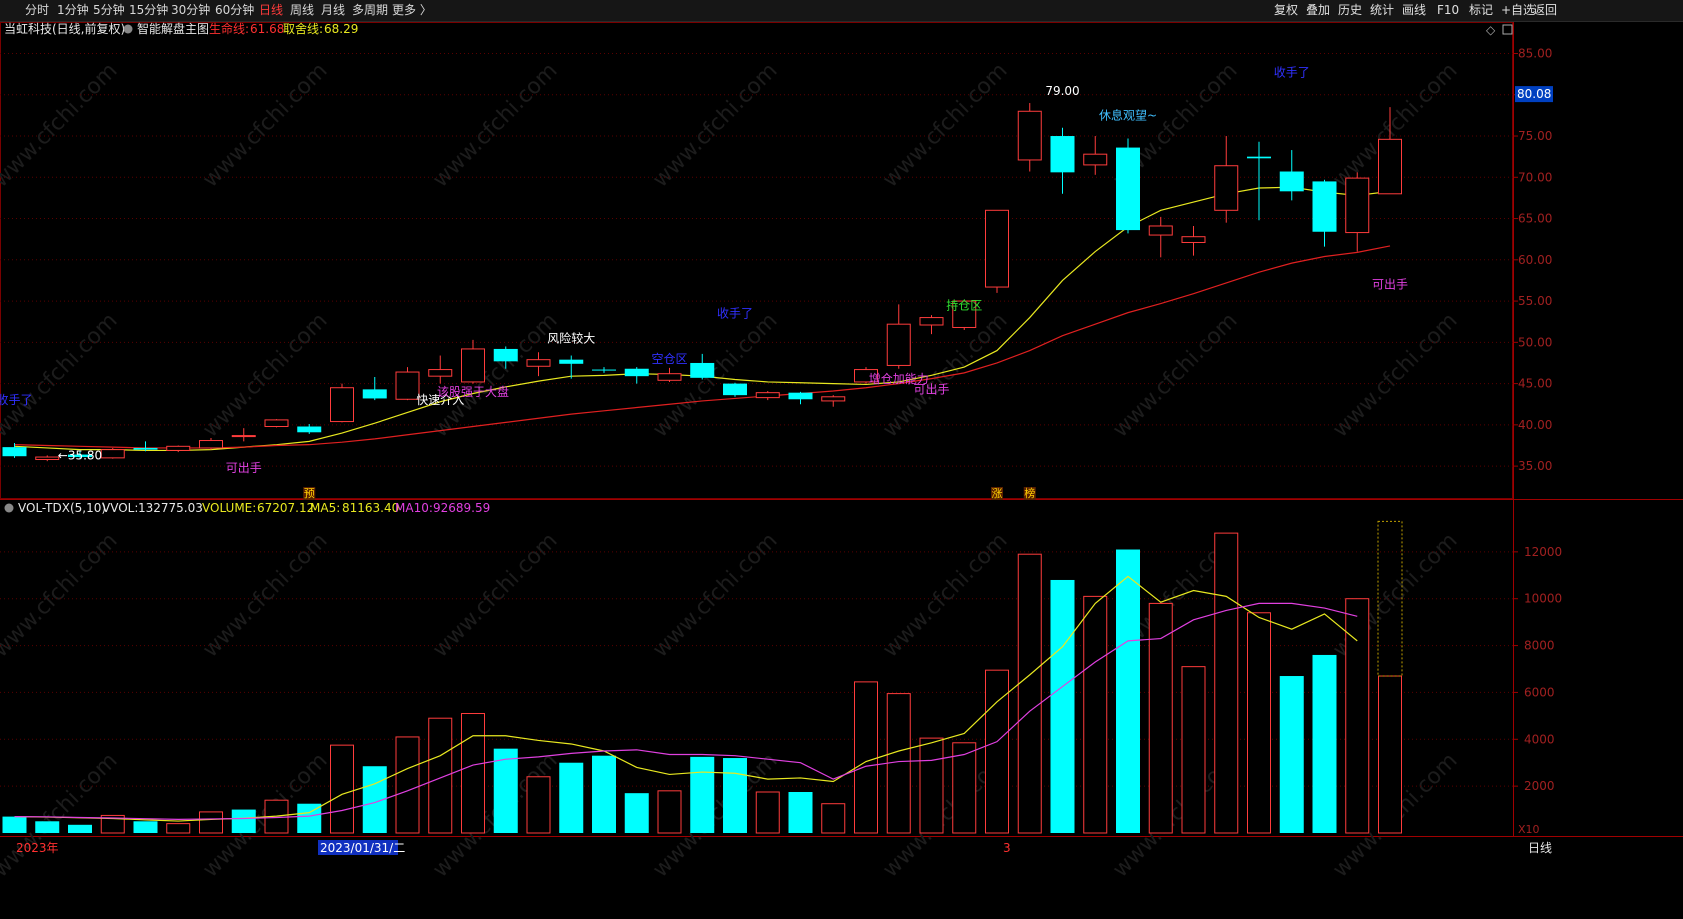 This screenshot has width=1683, height=919. What do you see at coordinates (37, 10) in the screenshot?
I see `period-tab-0: 分时` at bounding box center [37, 10].